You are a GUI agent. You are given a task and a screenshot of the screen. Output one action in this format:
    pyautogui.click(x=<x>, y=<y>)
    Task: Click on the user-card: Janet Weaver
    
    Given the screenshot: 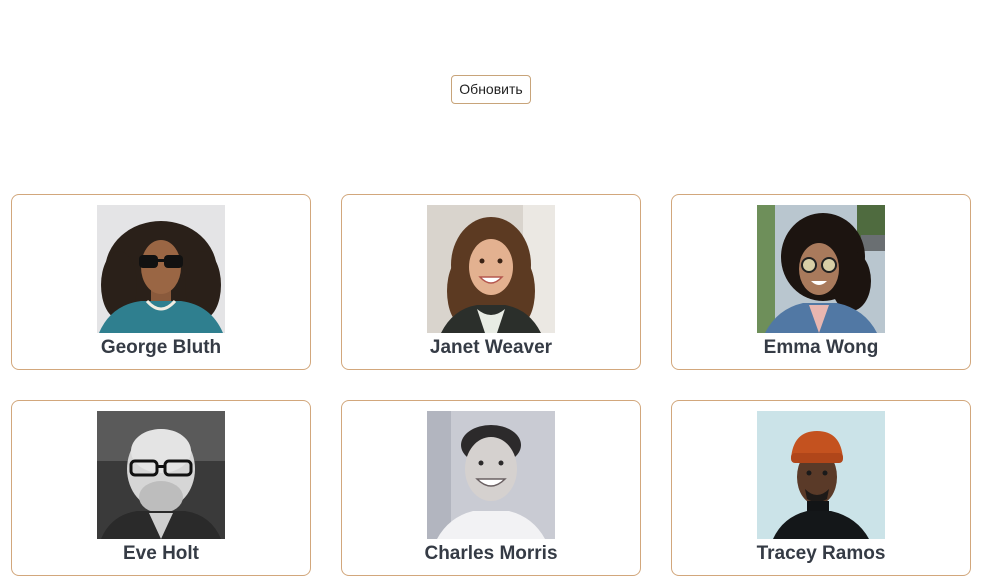 What is the action you would take?
    pyautogui.click(x=491, y=282)
    